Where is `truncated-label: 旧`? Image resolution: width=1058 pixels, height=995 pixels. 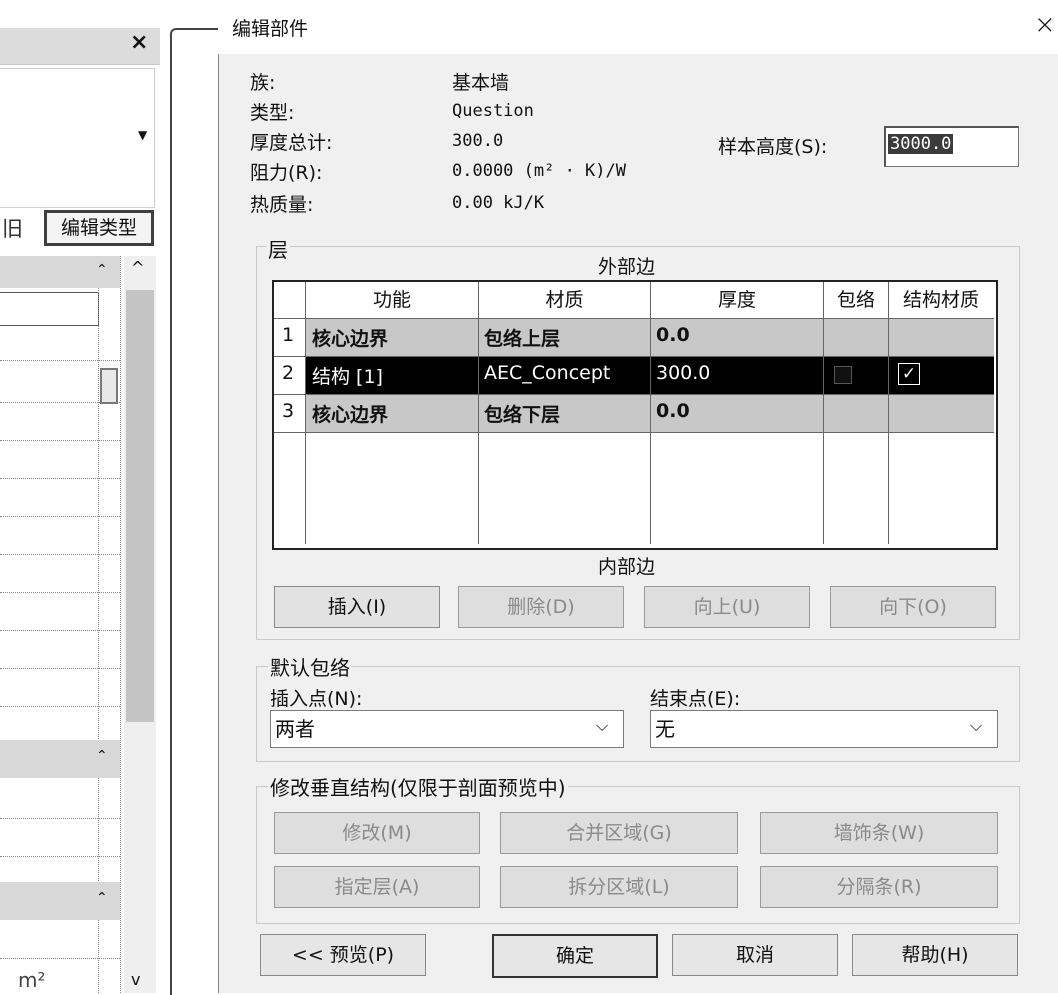
truncated-label: 旧 is located at coordinates (12, 229).